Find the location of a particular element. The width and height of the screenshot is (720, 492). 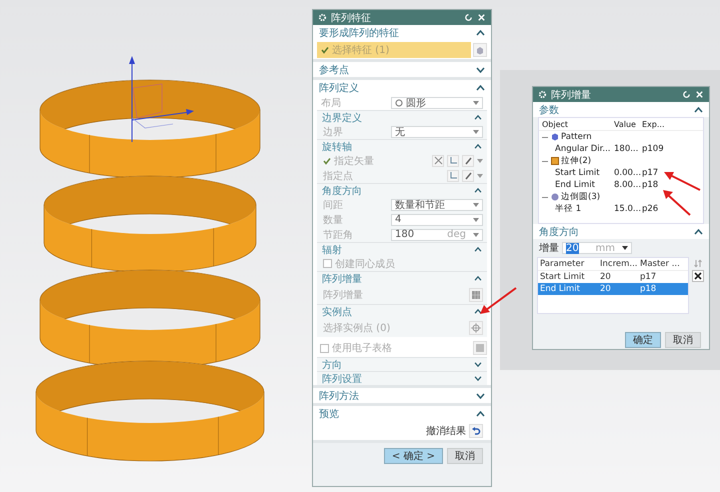

group-header: 阵列设置 is located at coordinates (402, 378).